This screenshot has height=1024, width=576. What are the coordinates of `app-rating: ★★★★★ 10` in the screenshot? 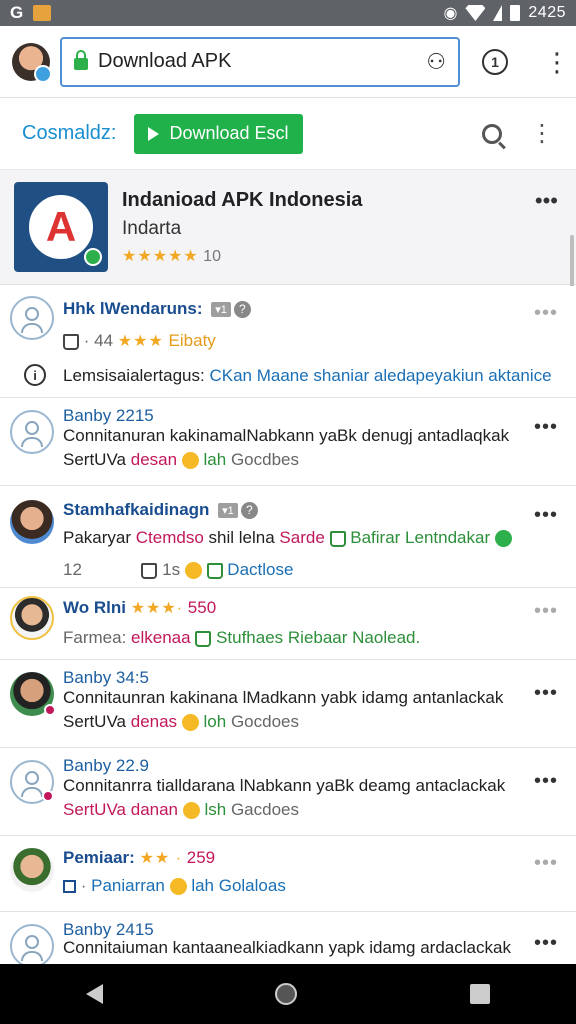 It's located at (328, 256).